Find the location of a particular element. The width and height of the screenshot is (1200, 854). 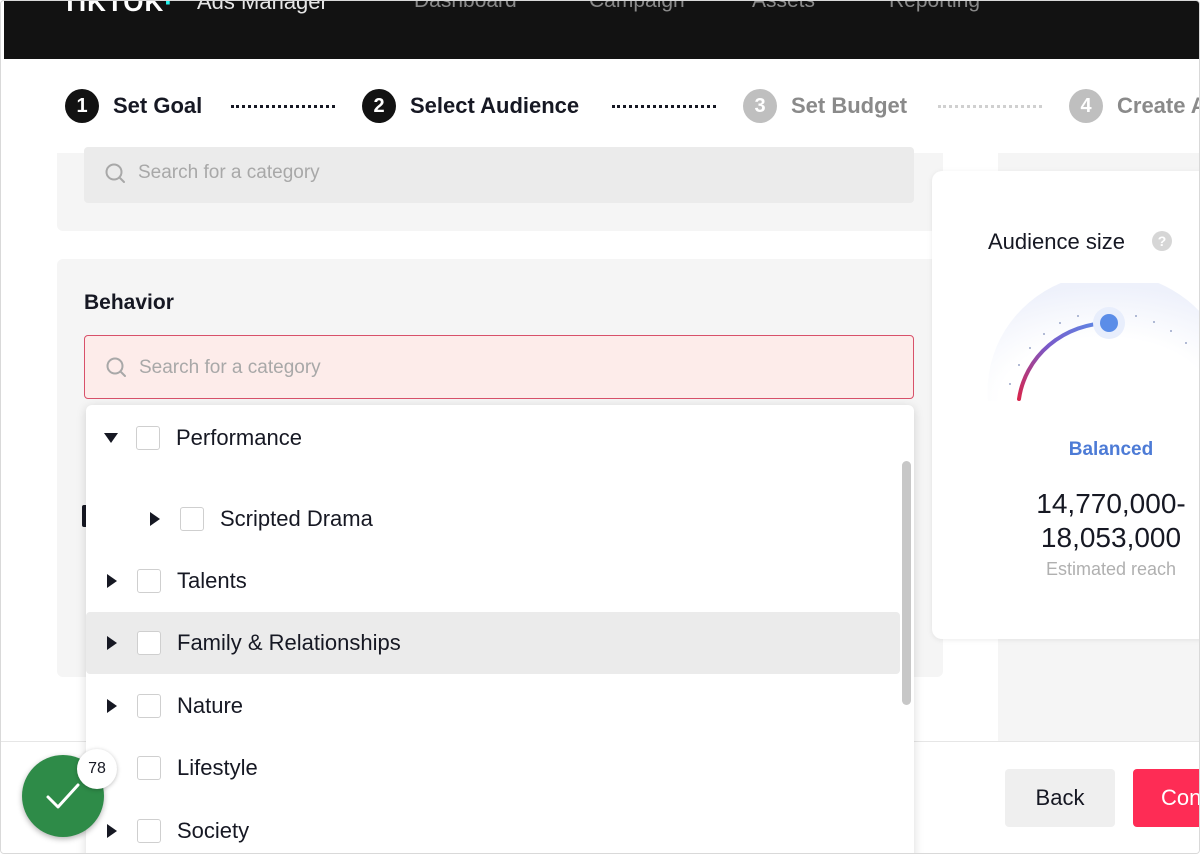

audience-size-title: Audience size is located at coordinates (1056, 241).